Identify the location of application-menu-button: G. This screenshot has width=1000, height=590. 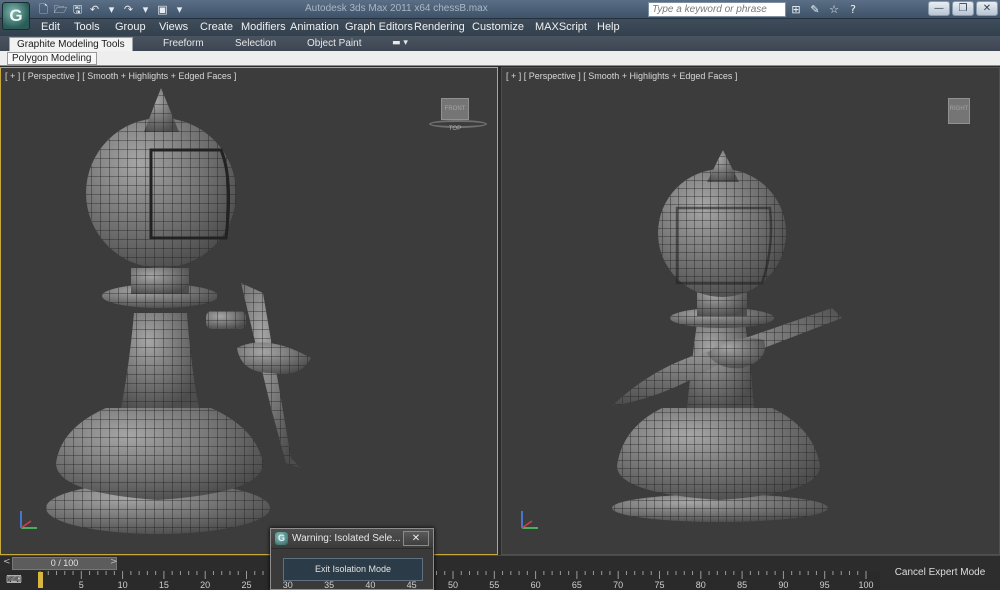
(16, 16).